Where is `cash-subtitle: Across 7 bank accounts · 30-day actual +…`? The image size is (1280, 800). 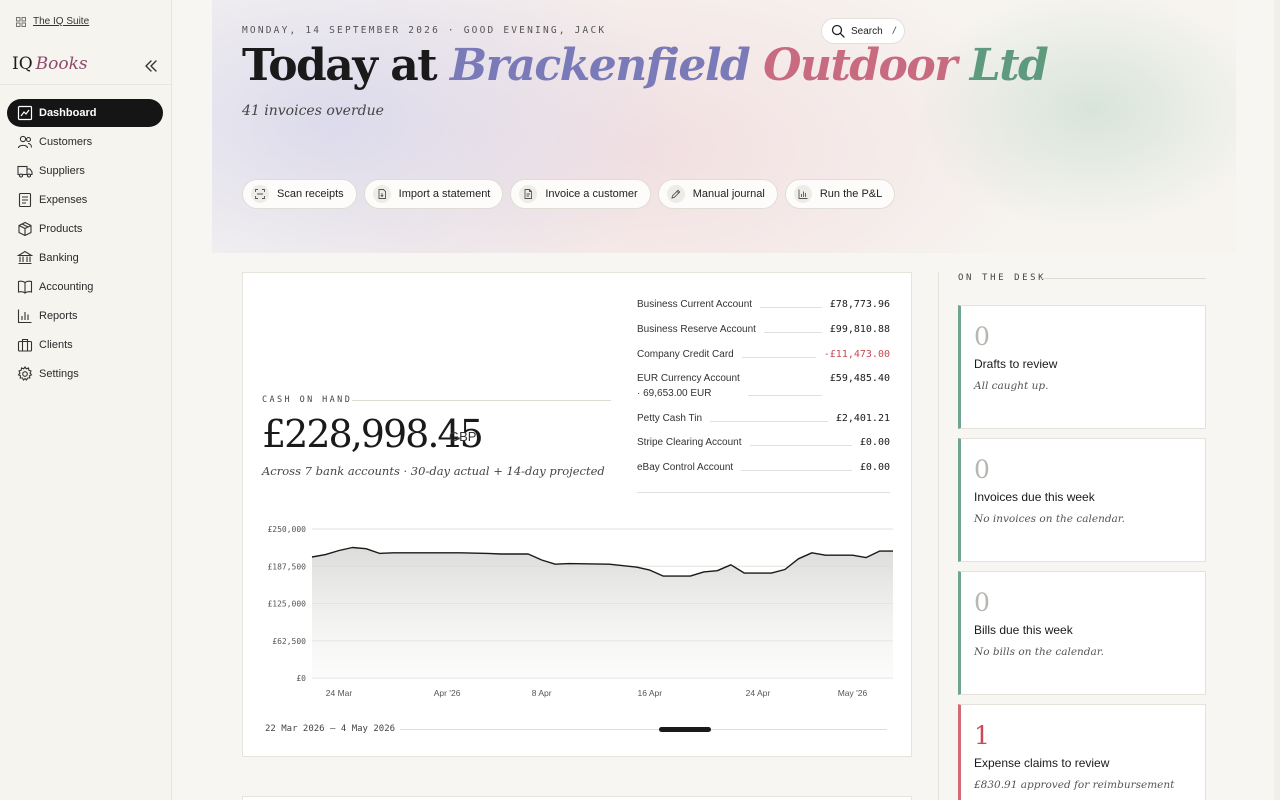
cash-subtitle: Across 7 bank accounts · 30-day actual +… is located at coordinates (433, 471).